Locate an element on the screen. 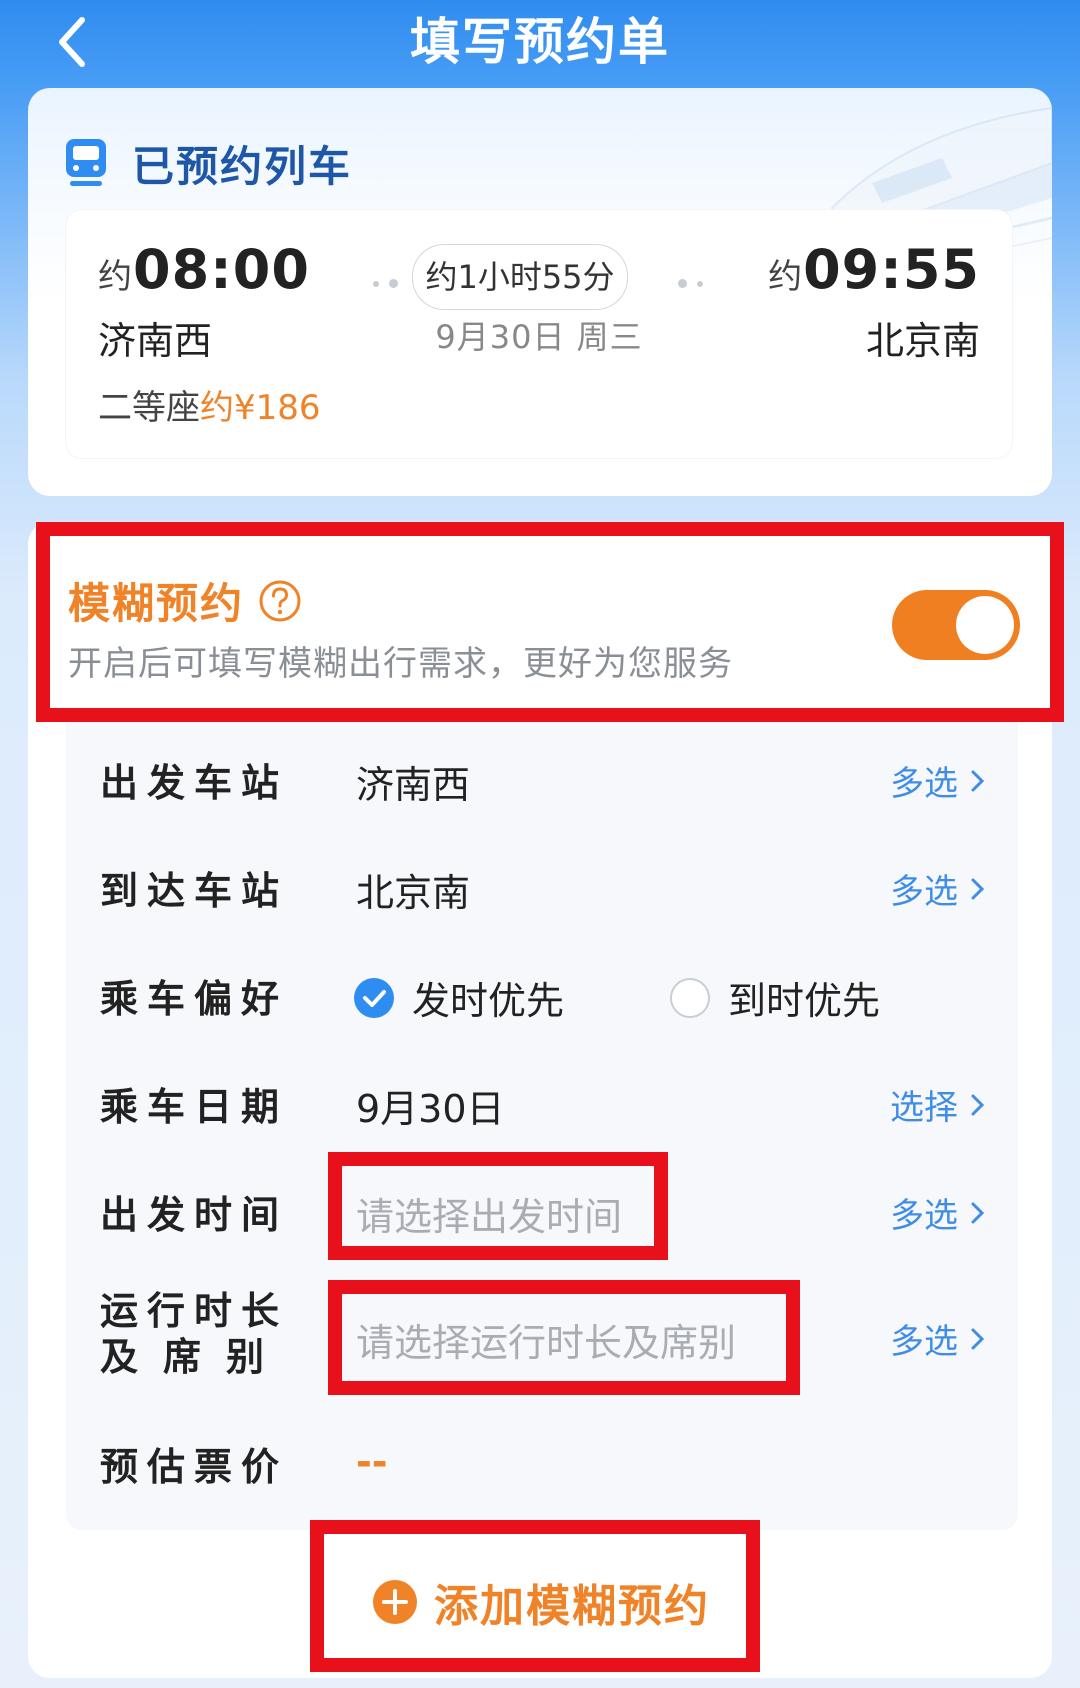 Image resolution: width=1080 pixels, height=1688 pixels. seat-price-line: 二等座约¥186 is located at coordinates (209, 404).